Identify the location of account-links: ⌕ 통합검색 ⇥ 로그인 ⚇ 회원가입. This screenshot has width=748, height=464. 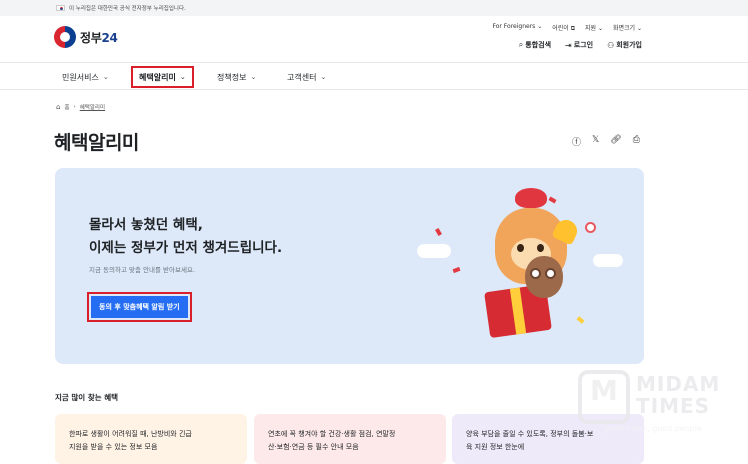
(580, 45).